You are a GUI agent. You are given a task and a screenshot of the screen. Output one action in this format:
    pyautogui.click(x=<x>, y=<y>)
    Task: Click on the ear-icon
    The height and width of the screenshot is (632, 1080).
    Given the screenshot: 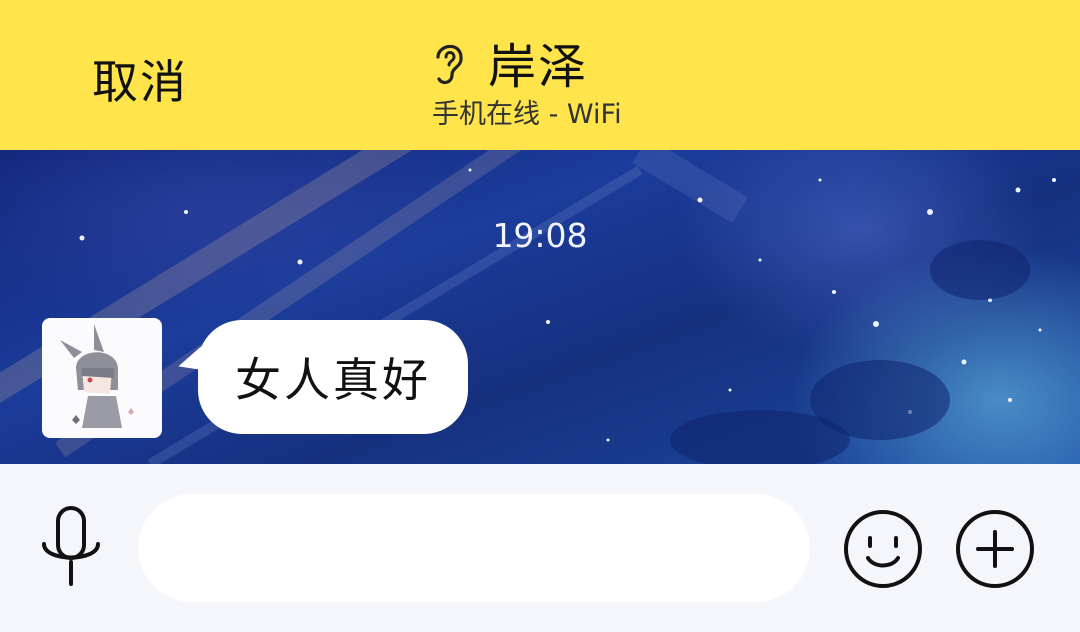 What is the action you would take?
    pyautogui.click(x=449, y=64)
    